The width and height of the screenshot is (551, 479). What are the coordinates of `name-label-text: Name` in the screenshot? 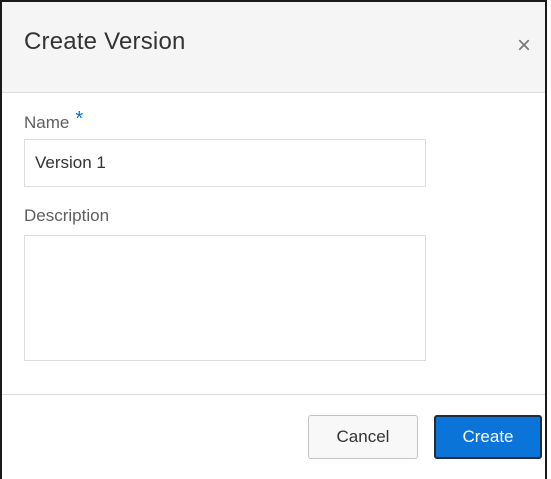 It's located at (47, 122).